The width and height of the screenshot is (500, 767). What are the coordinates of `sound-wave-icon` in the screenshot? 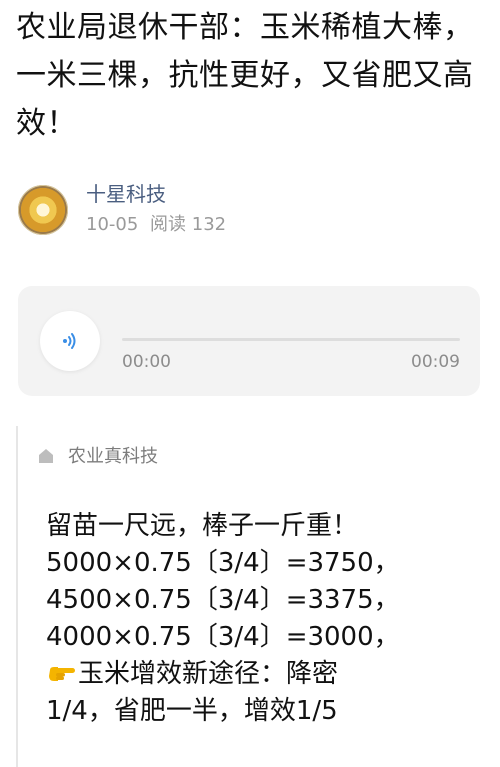 It's located at (69, 341).